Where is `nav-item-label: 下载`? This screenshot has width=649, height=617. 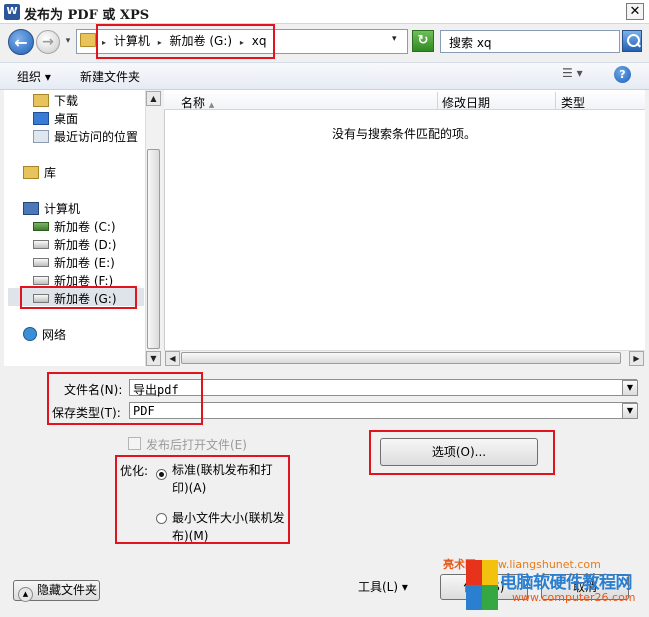 nav-item-label: 下载 is located at coordinates (66, 101).